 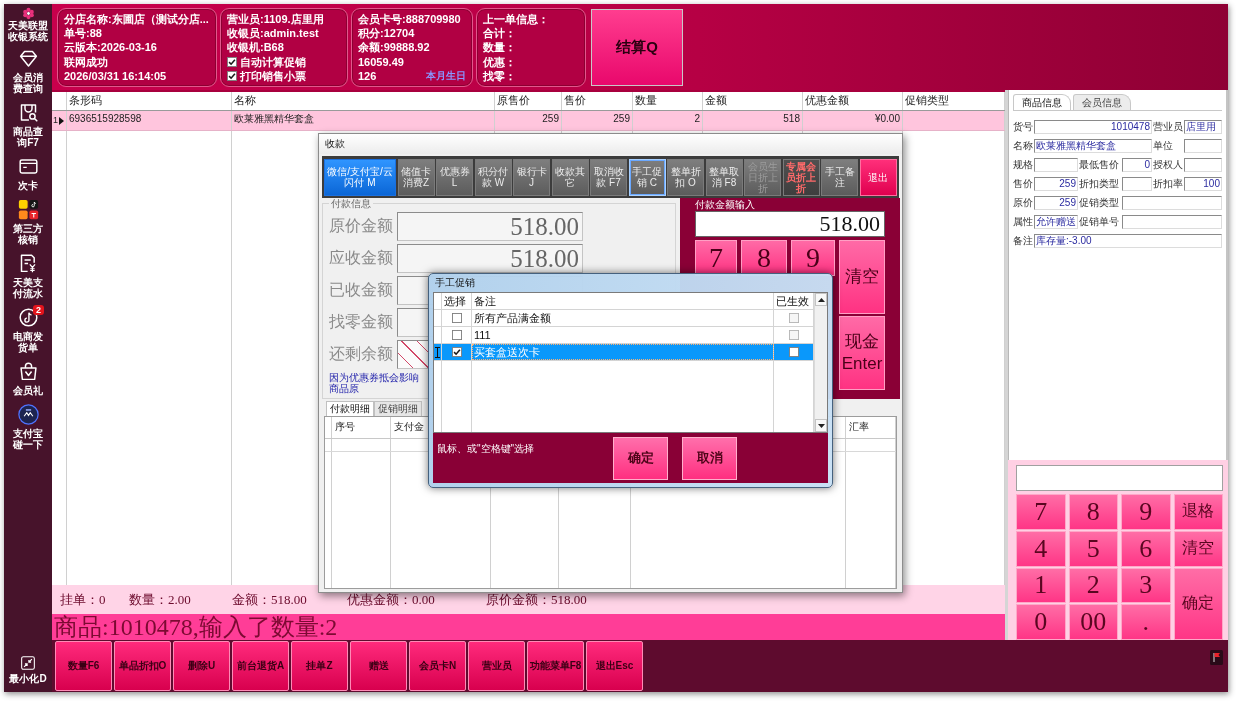 What do you see at coordinates (1041, 548) in the screenshot?
I see `keypad-key: 4` at bounding box center [1041, 548].